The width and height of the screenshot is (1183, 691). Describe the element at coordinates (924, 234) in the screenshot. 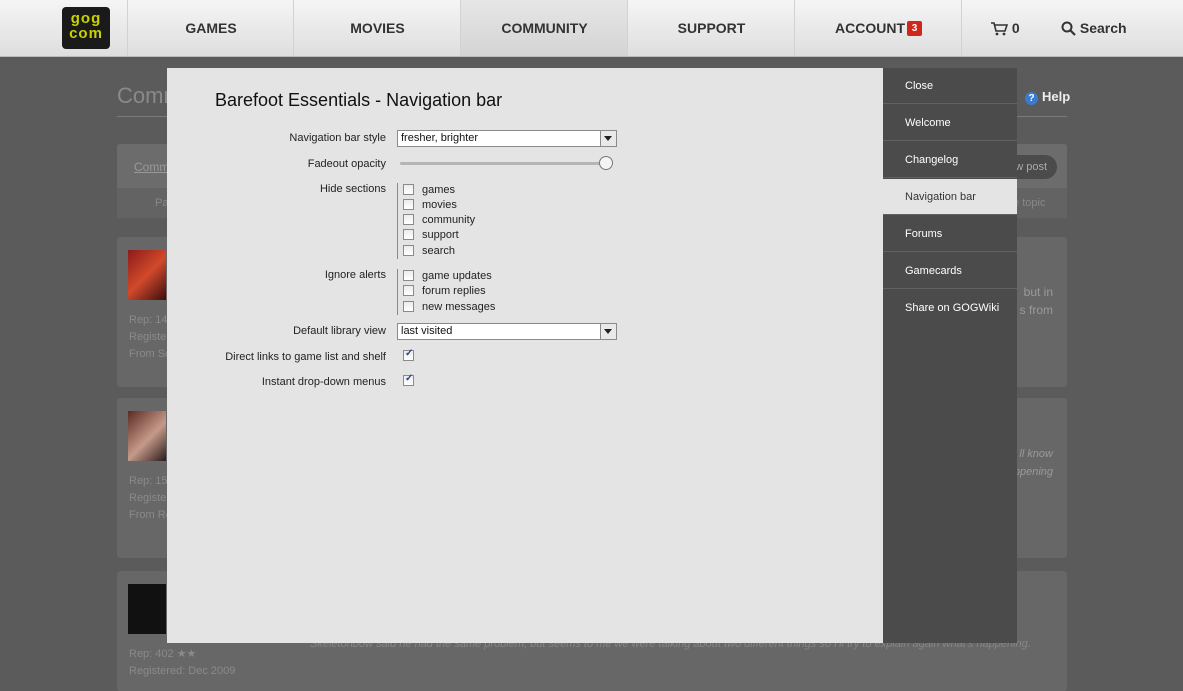

I see `sidebar-item-label: Forums` at that location.